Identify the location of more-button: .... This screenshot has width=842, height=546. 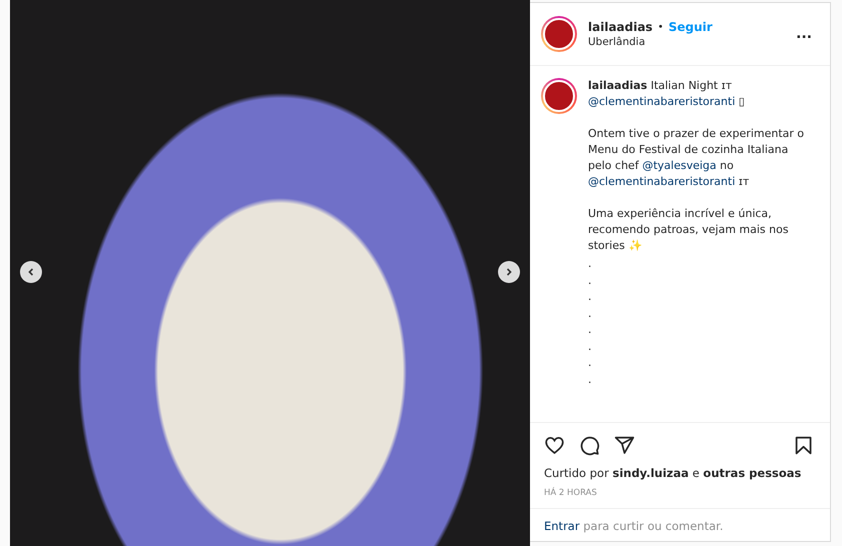
(804, 34).